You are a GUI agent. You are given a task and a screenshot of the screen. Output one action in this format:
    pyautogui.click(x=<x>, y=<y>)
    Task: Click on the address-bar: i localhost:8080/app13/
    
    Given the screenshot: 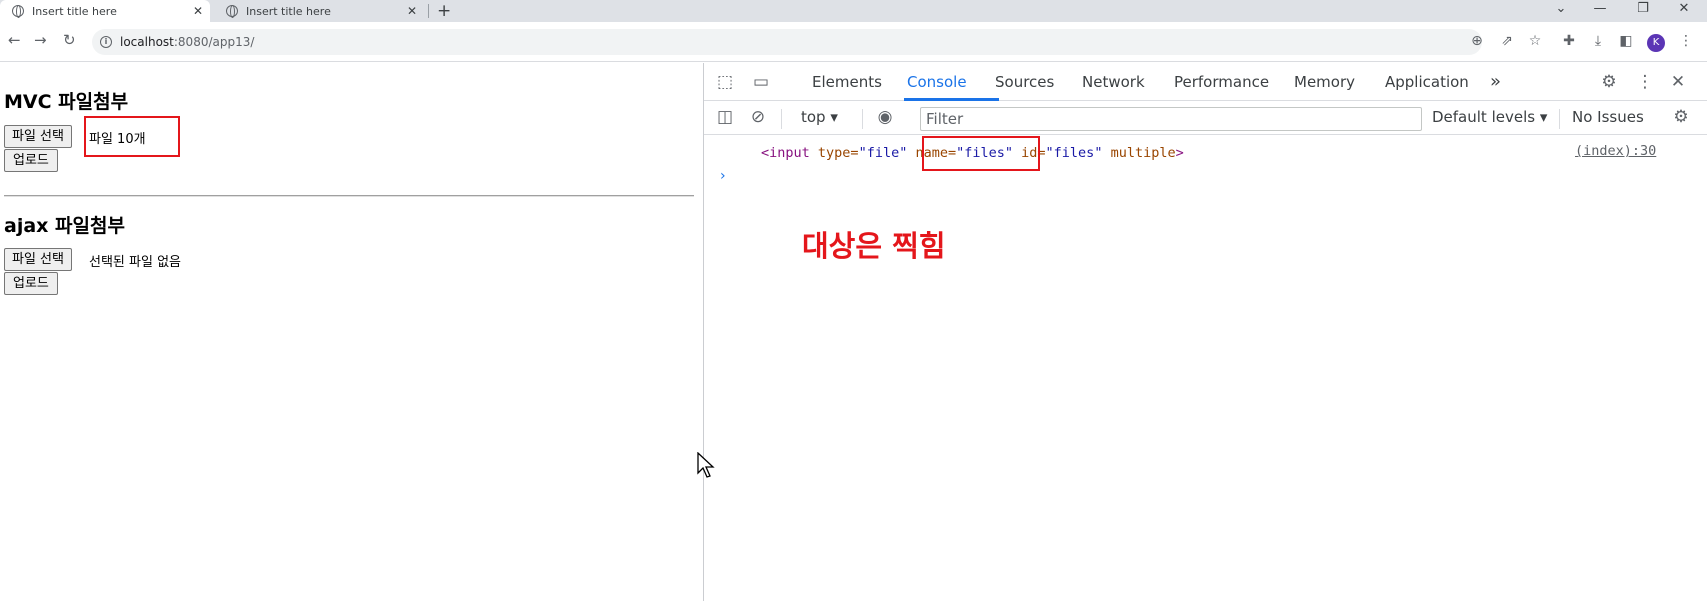 What is the action you would take?
    pyautogui.click(x=787, y=42)
    